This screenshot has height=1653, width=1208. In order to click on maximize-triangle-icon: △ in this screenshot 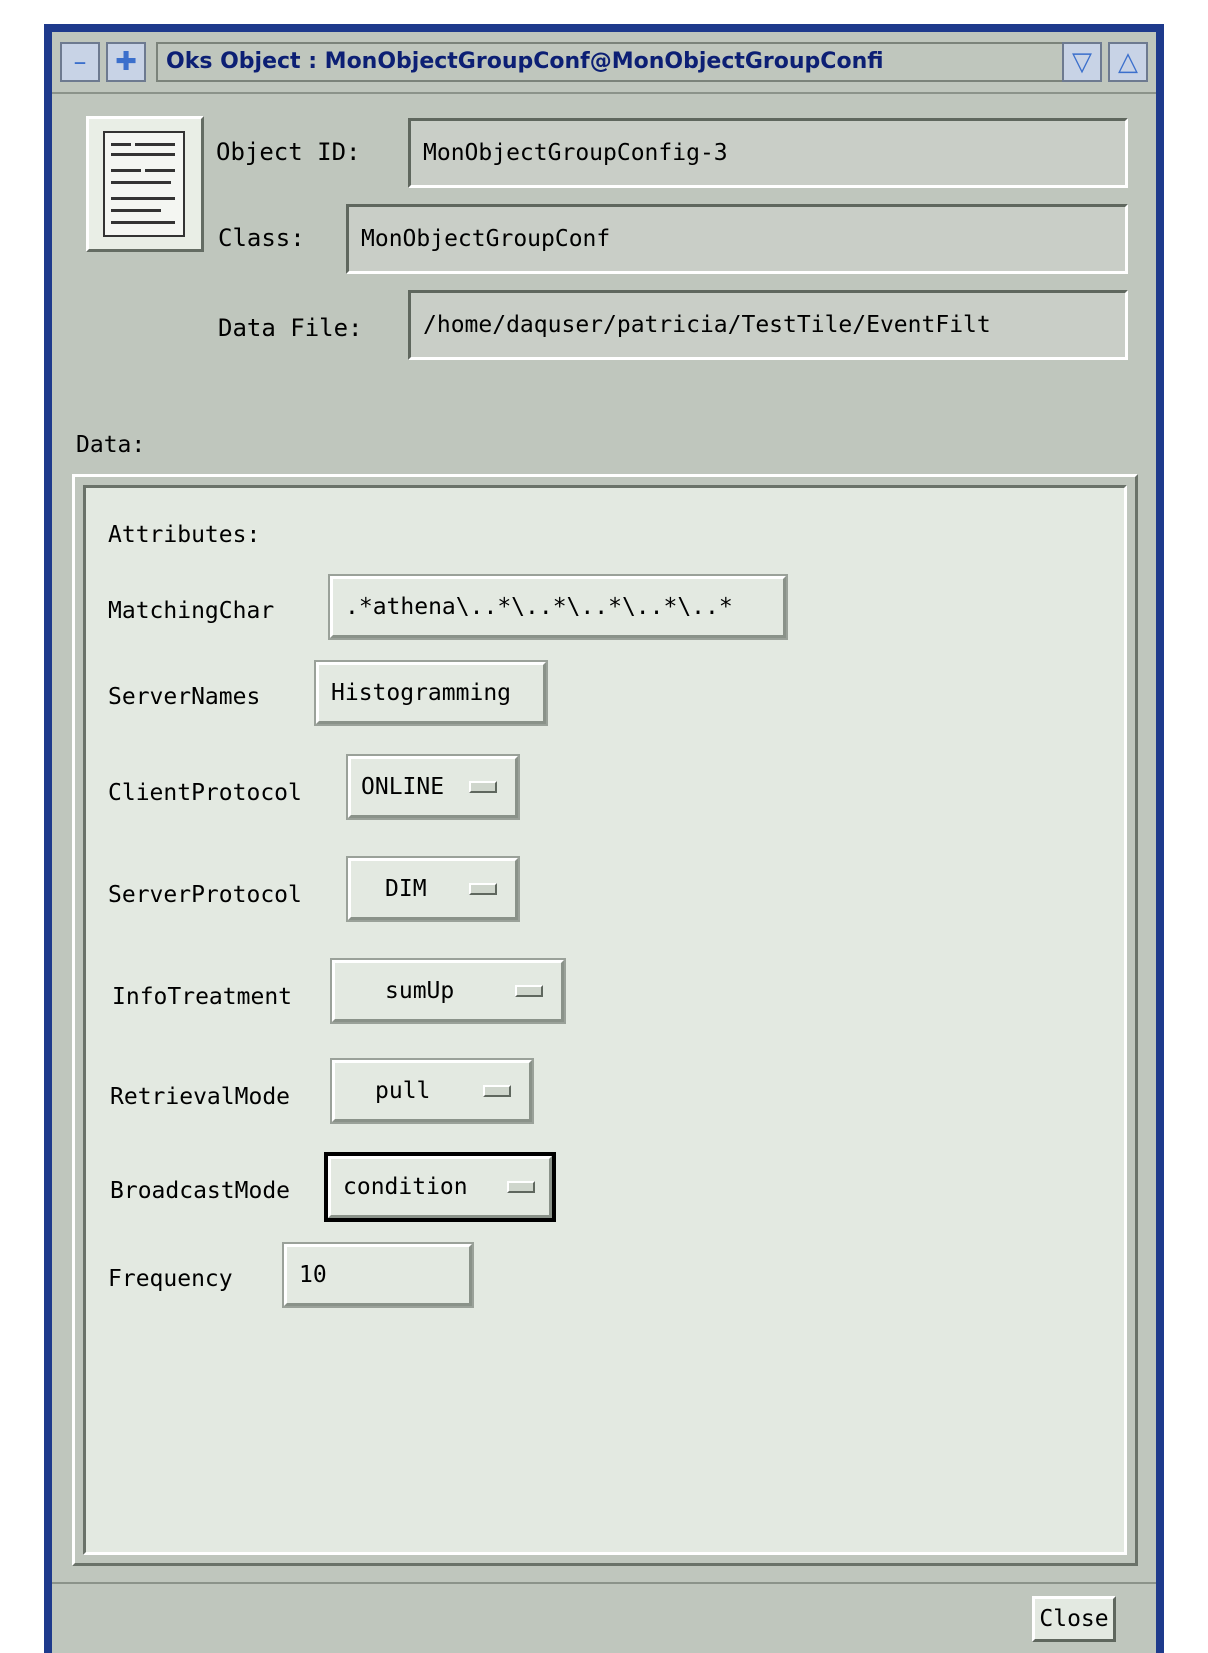, I will do `click(1128, 62)`.